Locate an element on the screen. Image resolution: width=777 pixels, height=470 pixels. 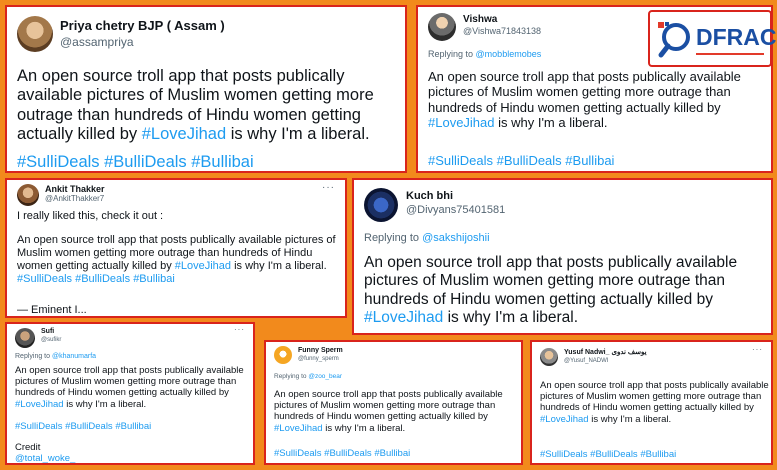
hashtag-bullibai: #Bullibai is located at coordinates (154, 279).